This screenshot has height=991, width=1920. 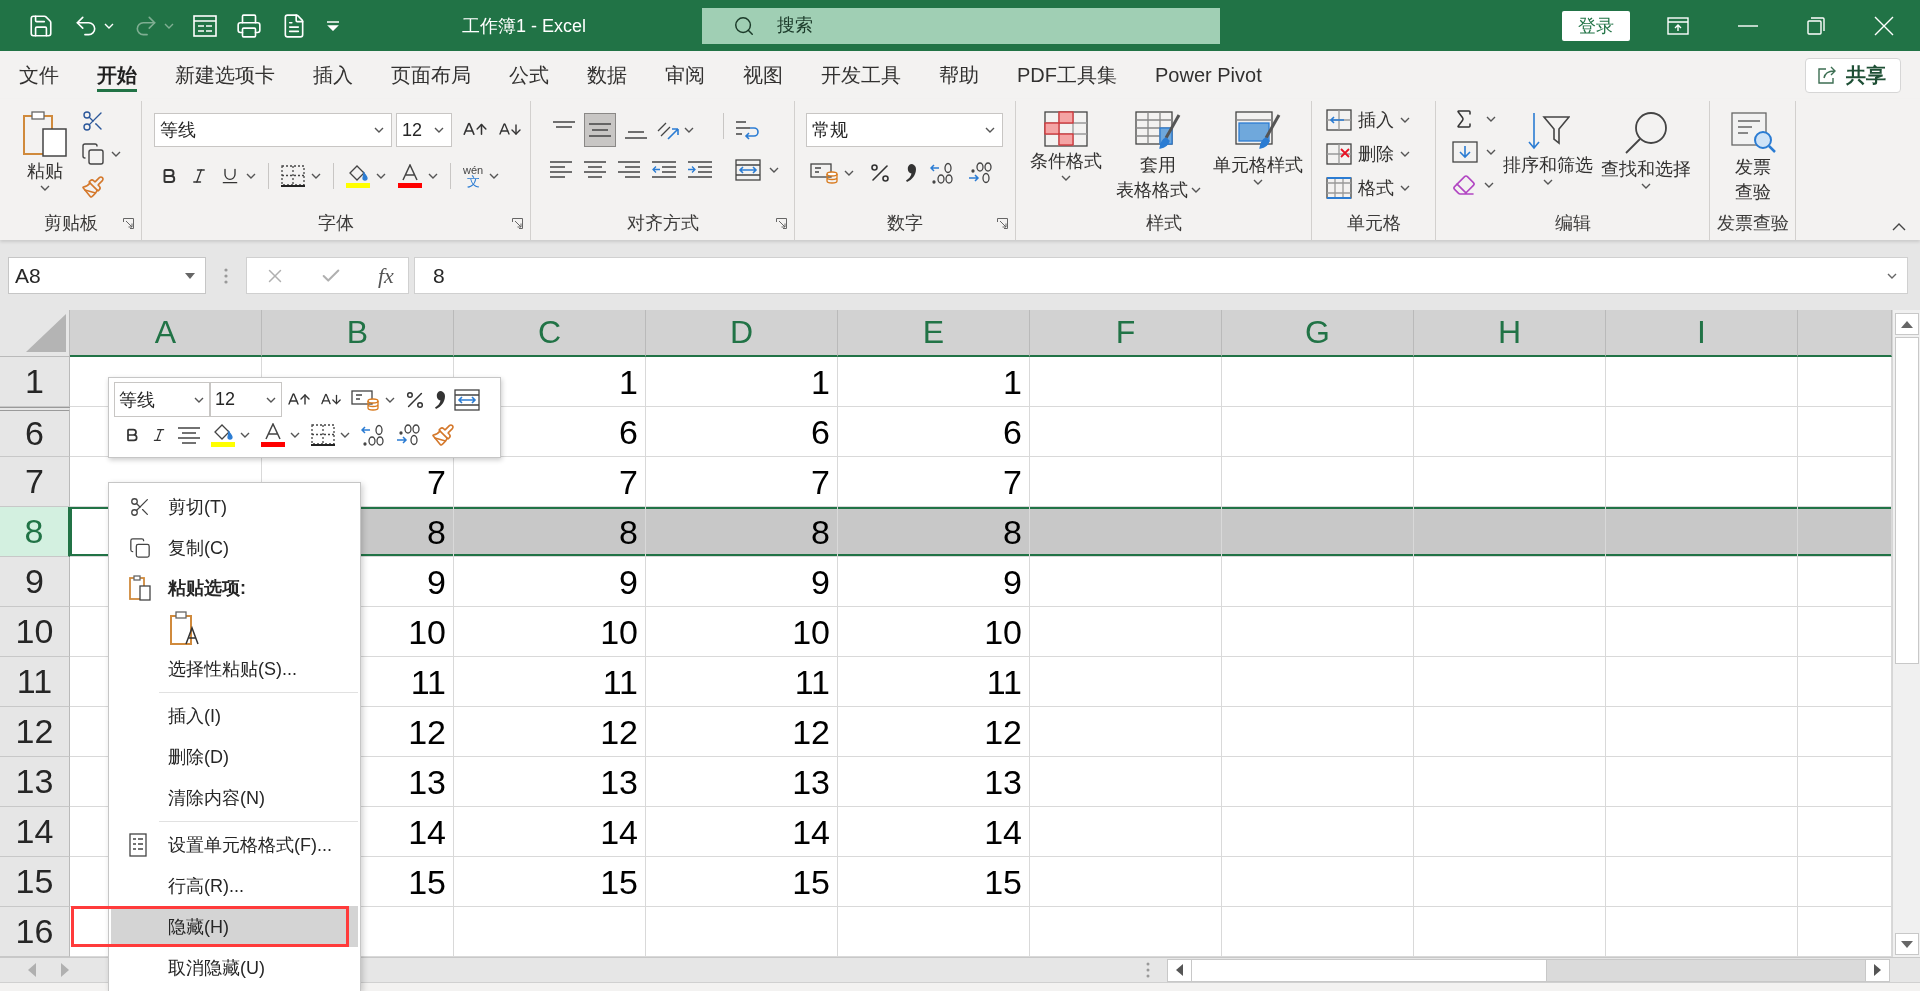 I want to click on ribbon-tab: 开发工具, so click(x=861, y=75).